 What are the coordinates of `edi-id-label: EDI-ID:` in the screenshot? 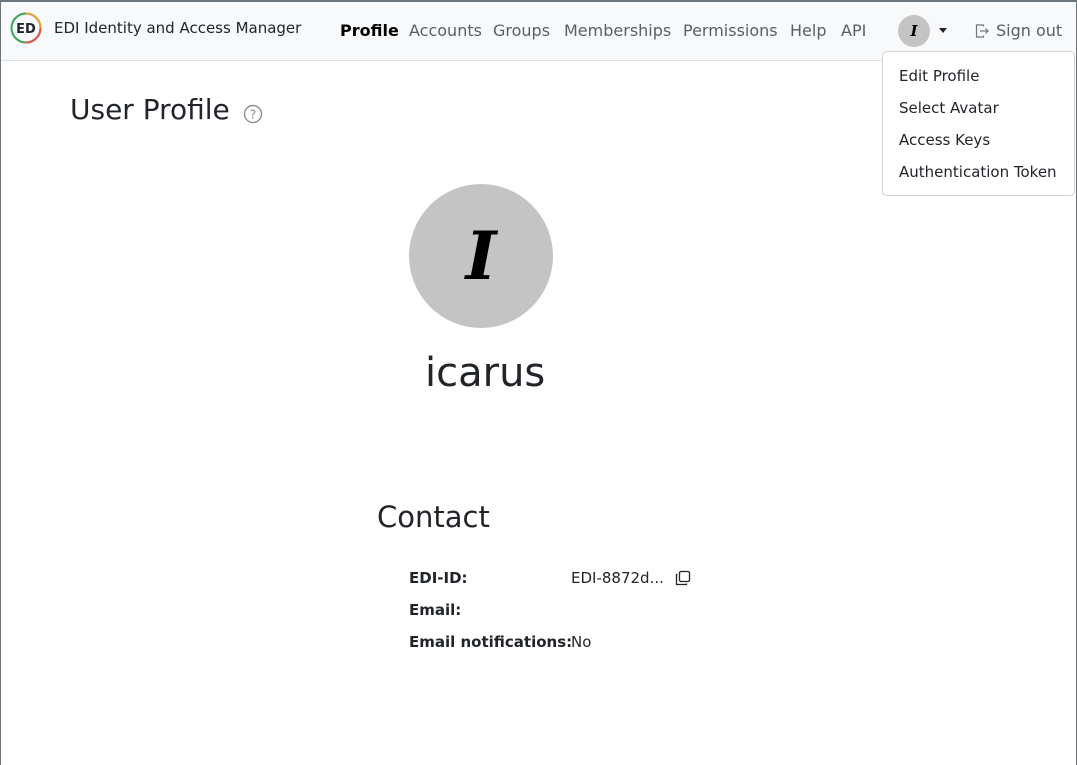 It's located at (438, 578).